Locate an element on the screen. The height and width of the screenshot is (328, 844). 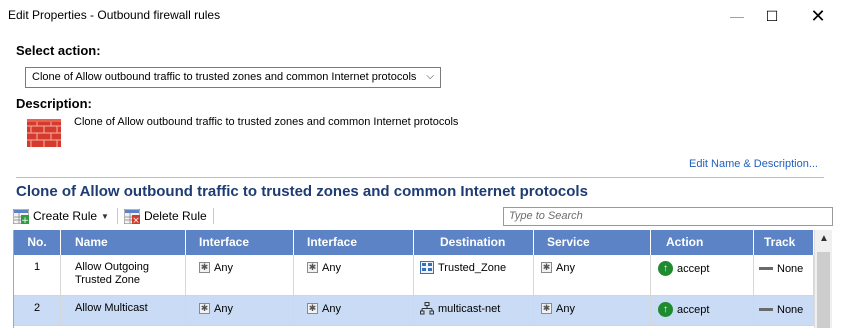
rules-toolbar: + Create Rule ▼ × Delete Rule is located at coordinates (116, 216).